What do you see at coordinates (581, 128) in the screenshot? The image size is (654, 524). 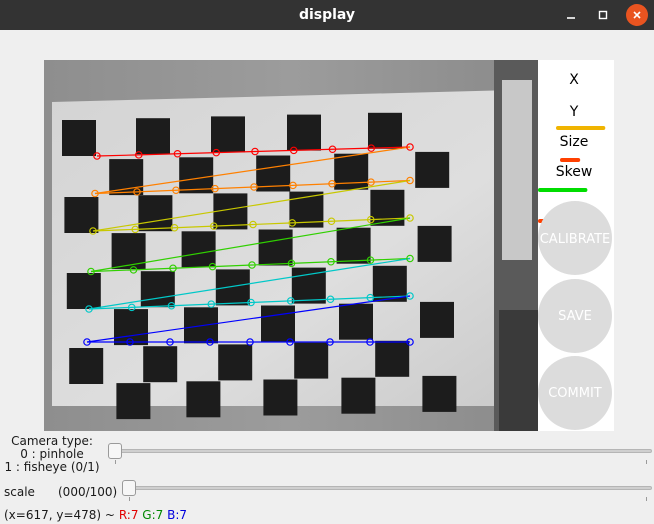 I see `y-progress-bar` at bounding box center [581, 128].